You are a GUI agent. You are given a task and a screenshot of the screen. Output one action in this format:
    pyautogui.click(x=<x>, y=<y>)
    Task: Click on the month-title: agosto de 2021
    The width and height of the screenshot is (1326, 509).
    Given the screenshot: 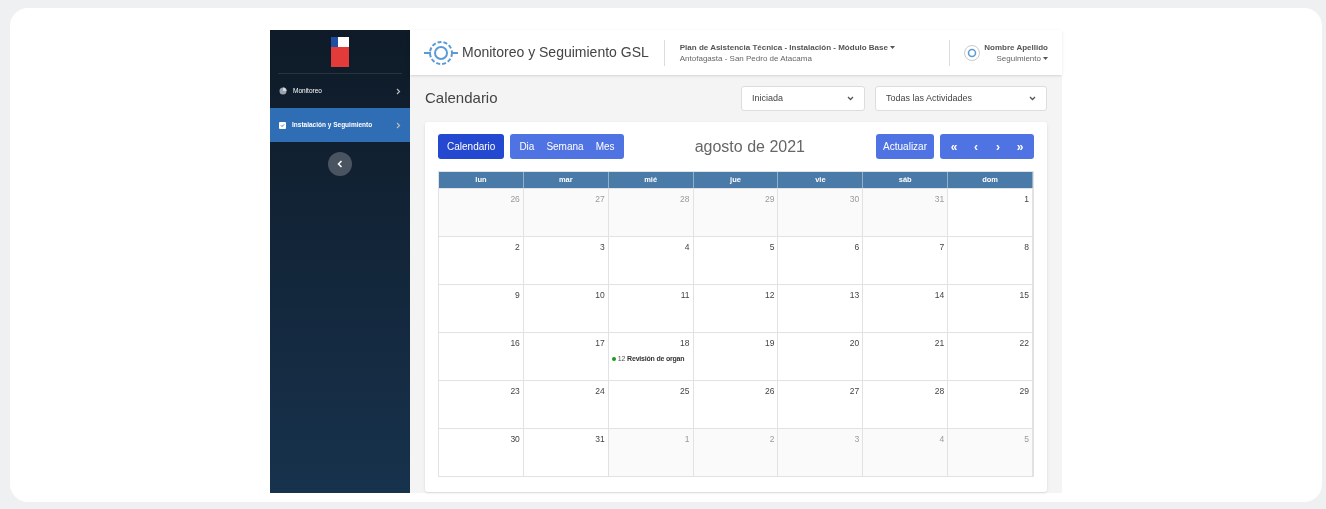 What is the action you would take?
    pyautogui.click(x=749, y=146)
    